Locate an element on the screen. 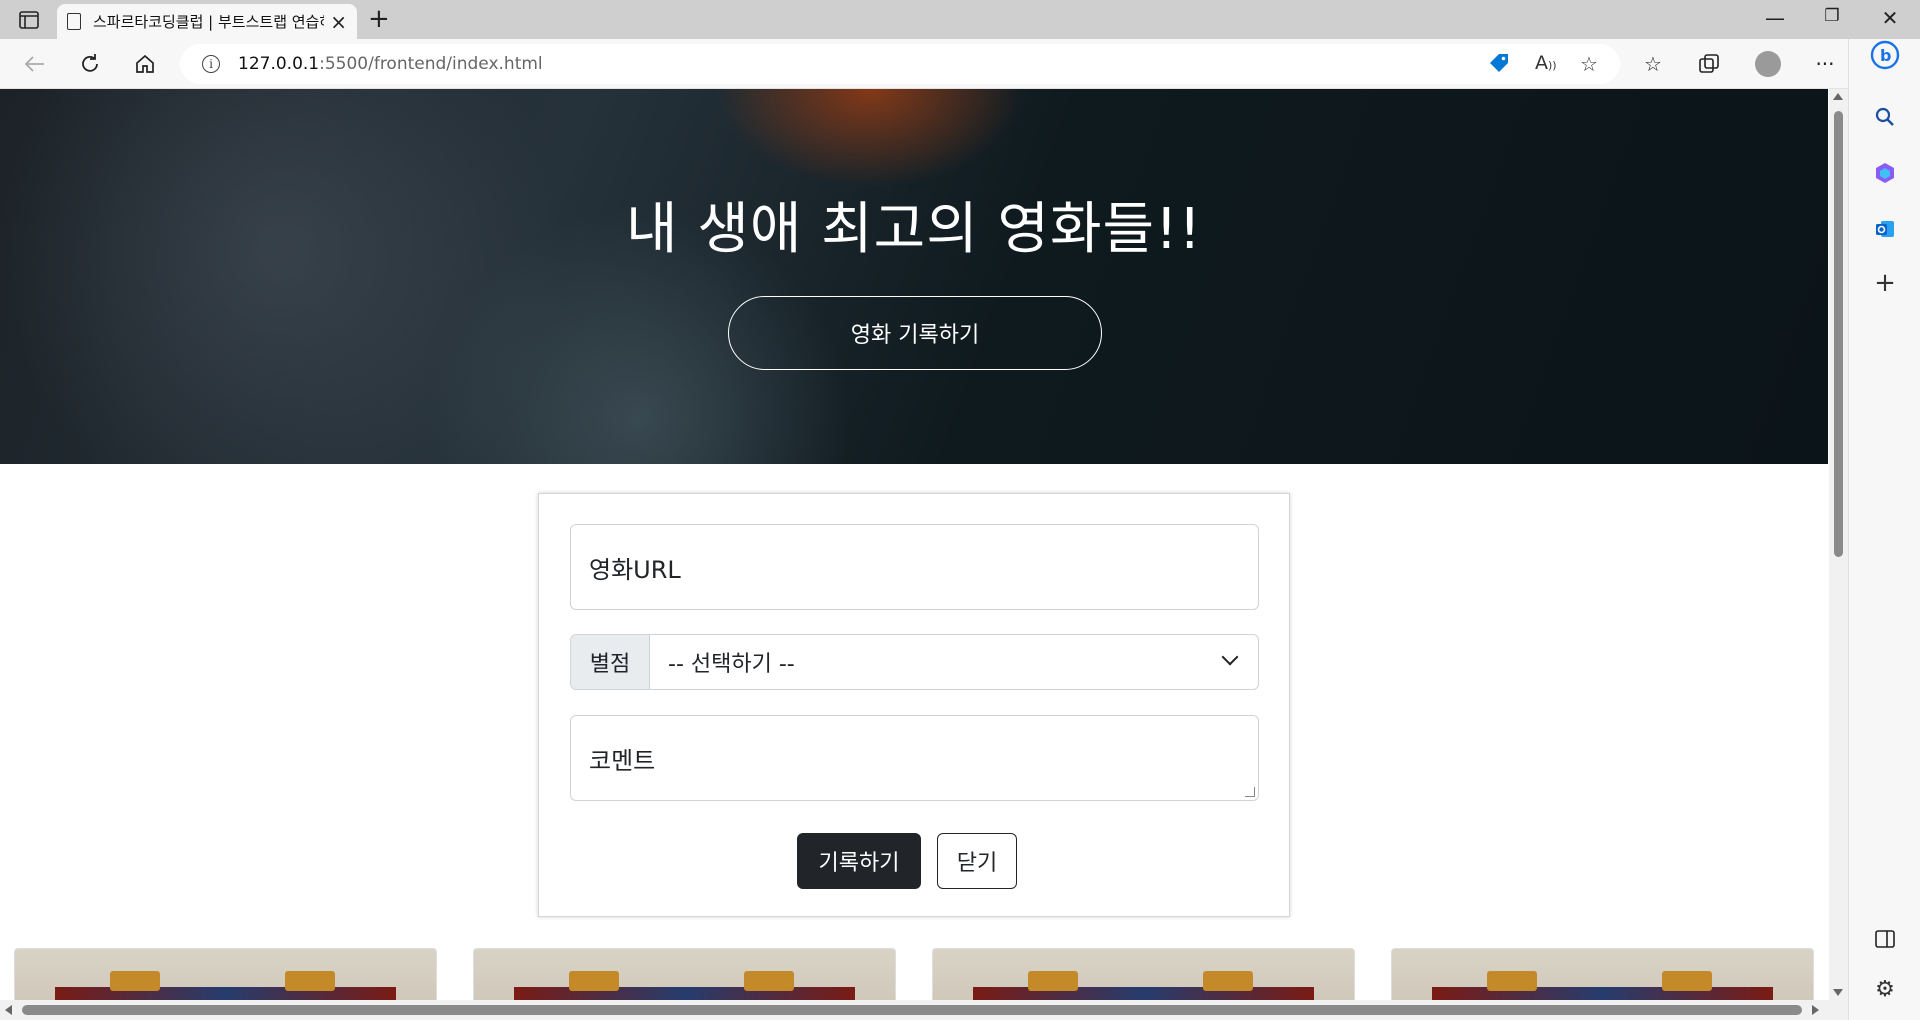 Image resolution: width=1920 pixels, height=1020 pixels. movie-url-placeholder: 영화URL is located at coordinates (635, 569).